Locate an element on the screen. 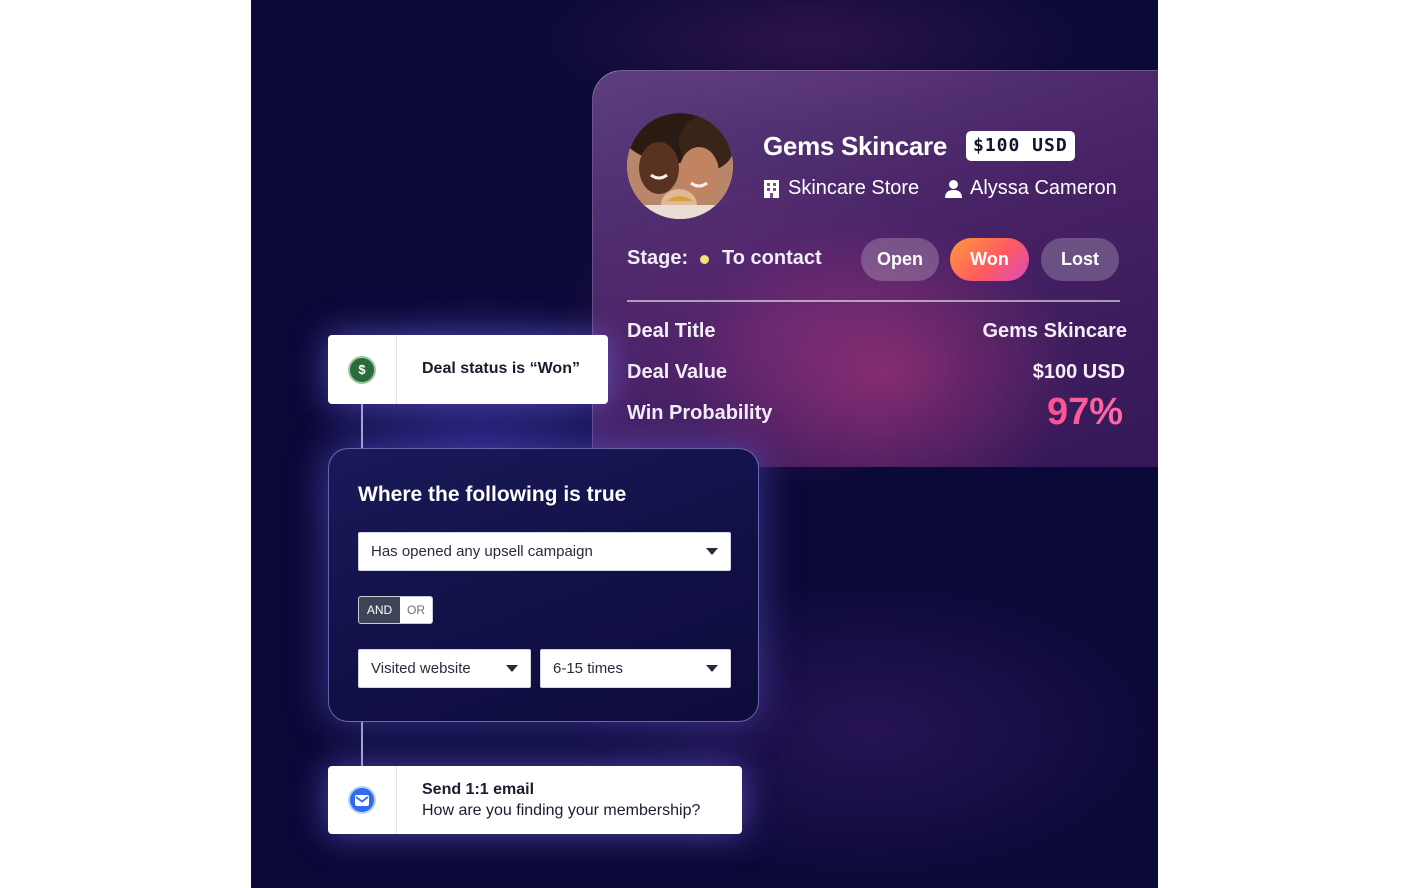  win-probability-label: Win Probability is located at coordinates (700, 413).